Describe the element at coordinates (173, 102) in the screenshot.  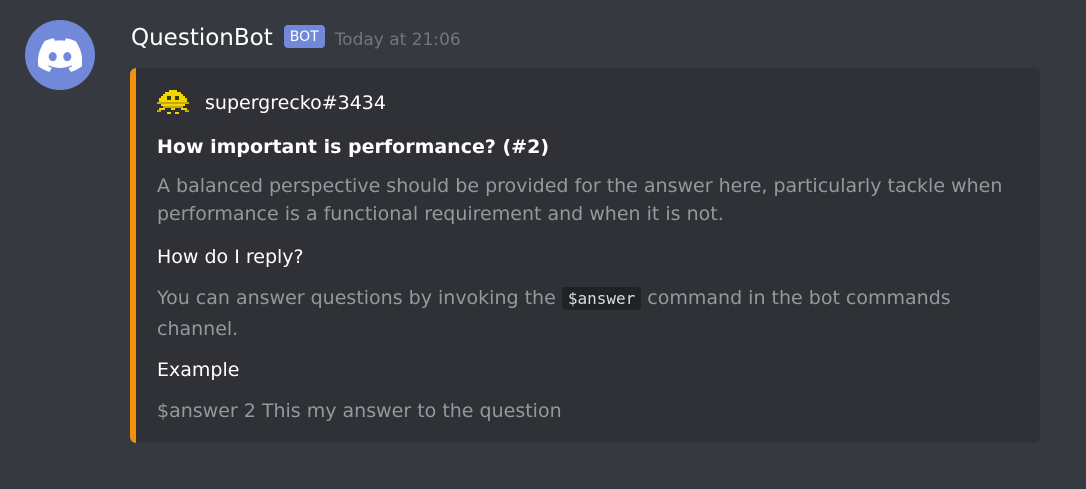
I see `pixel-avatar-icon` at that location.